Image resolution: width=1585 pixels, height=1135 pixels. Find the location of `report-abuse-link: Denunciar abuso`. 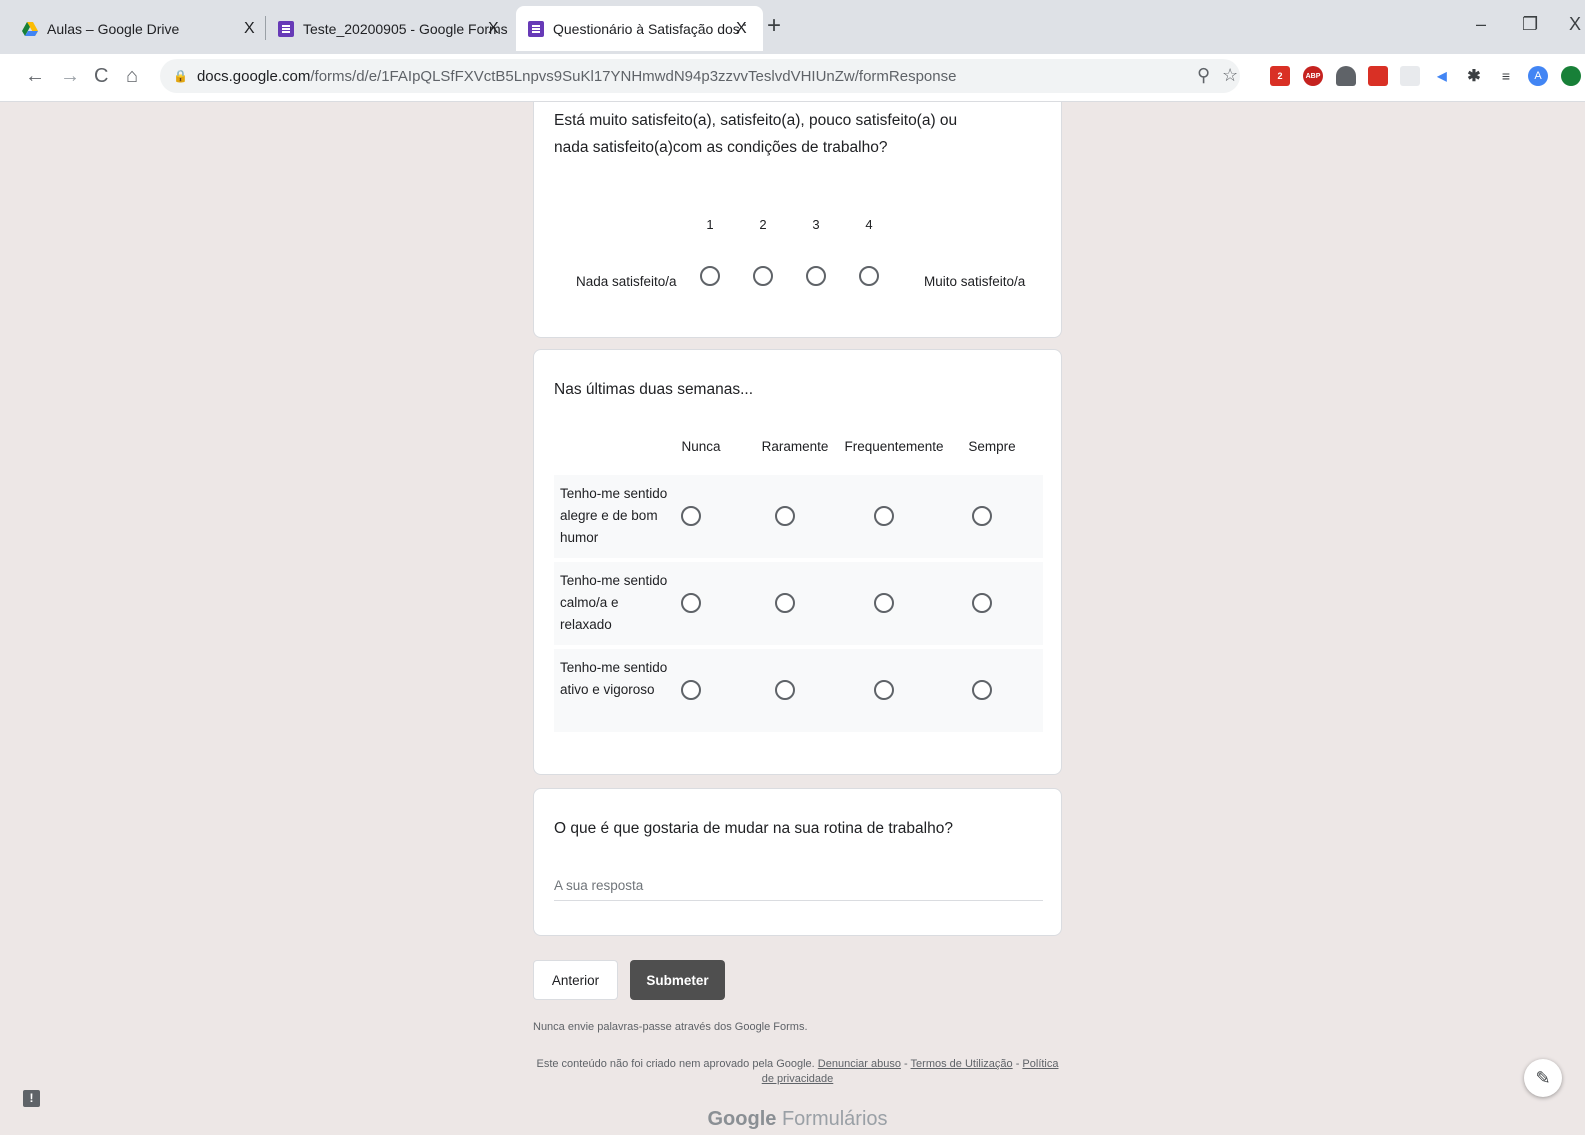

report-abuse-link: Denunciar abuso is located at coordinates (859, 1064).